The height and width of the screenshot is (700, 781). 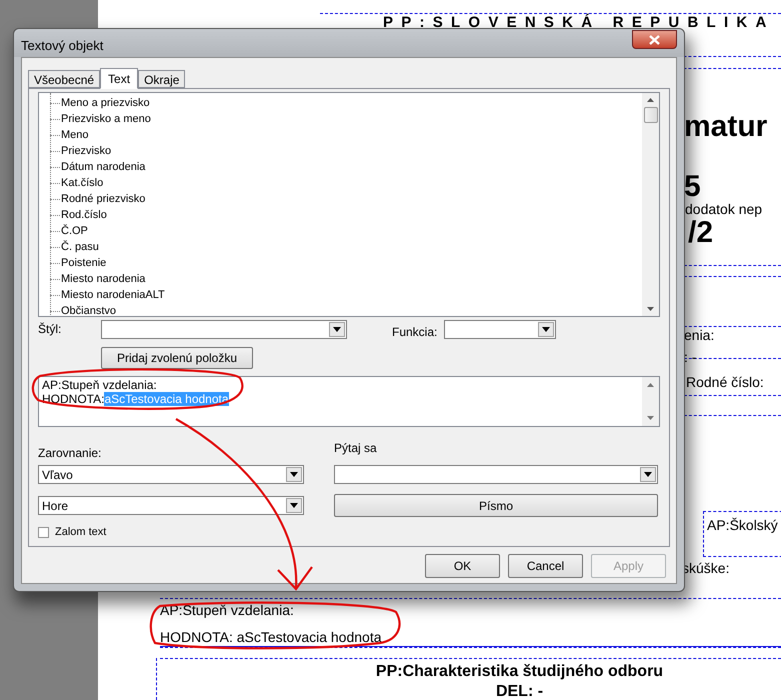 What do you see at coordinates (579, 22) in the screenshot?
I see `document-header: PP:SLOVENSKÁ REPUBLIKA` at bounding box center [579, 22].